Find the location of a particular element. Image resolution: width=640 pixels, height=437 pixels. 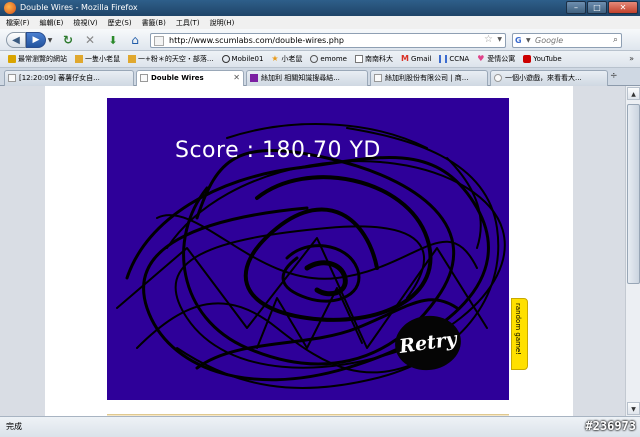

download-icon: ⬇ is located at coordinates (113, 40).